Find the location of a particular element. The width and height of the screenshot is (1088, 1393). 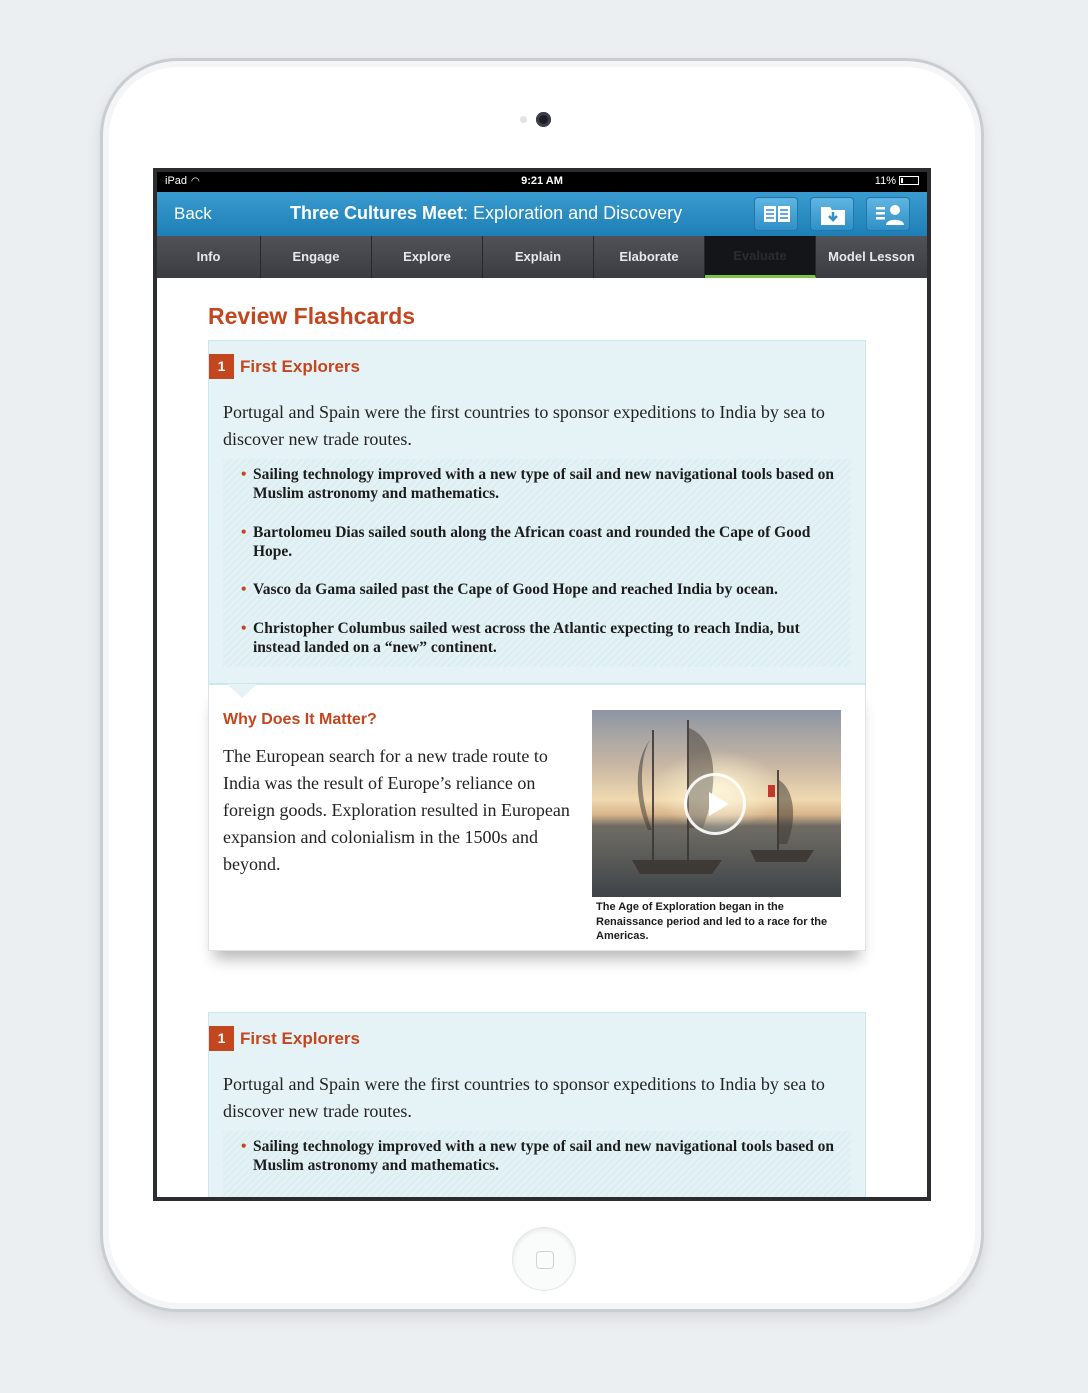

light-sensor is located at coordinates (523, 119).